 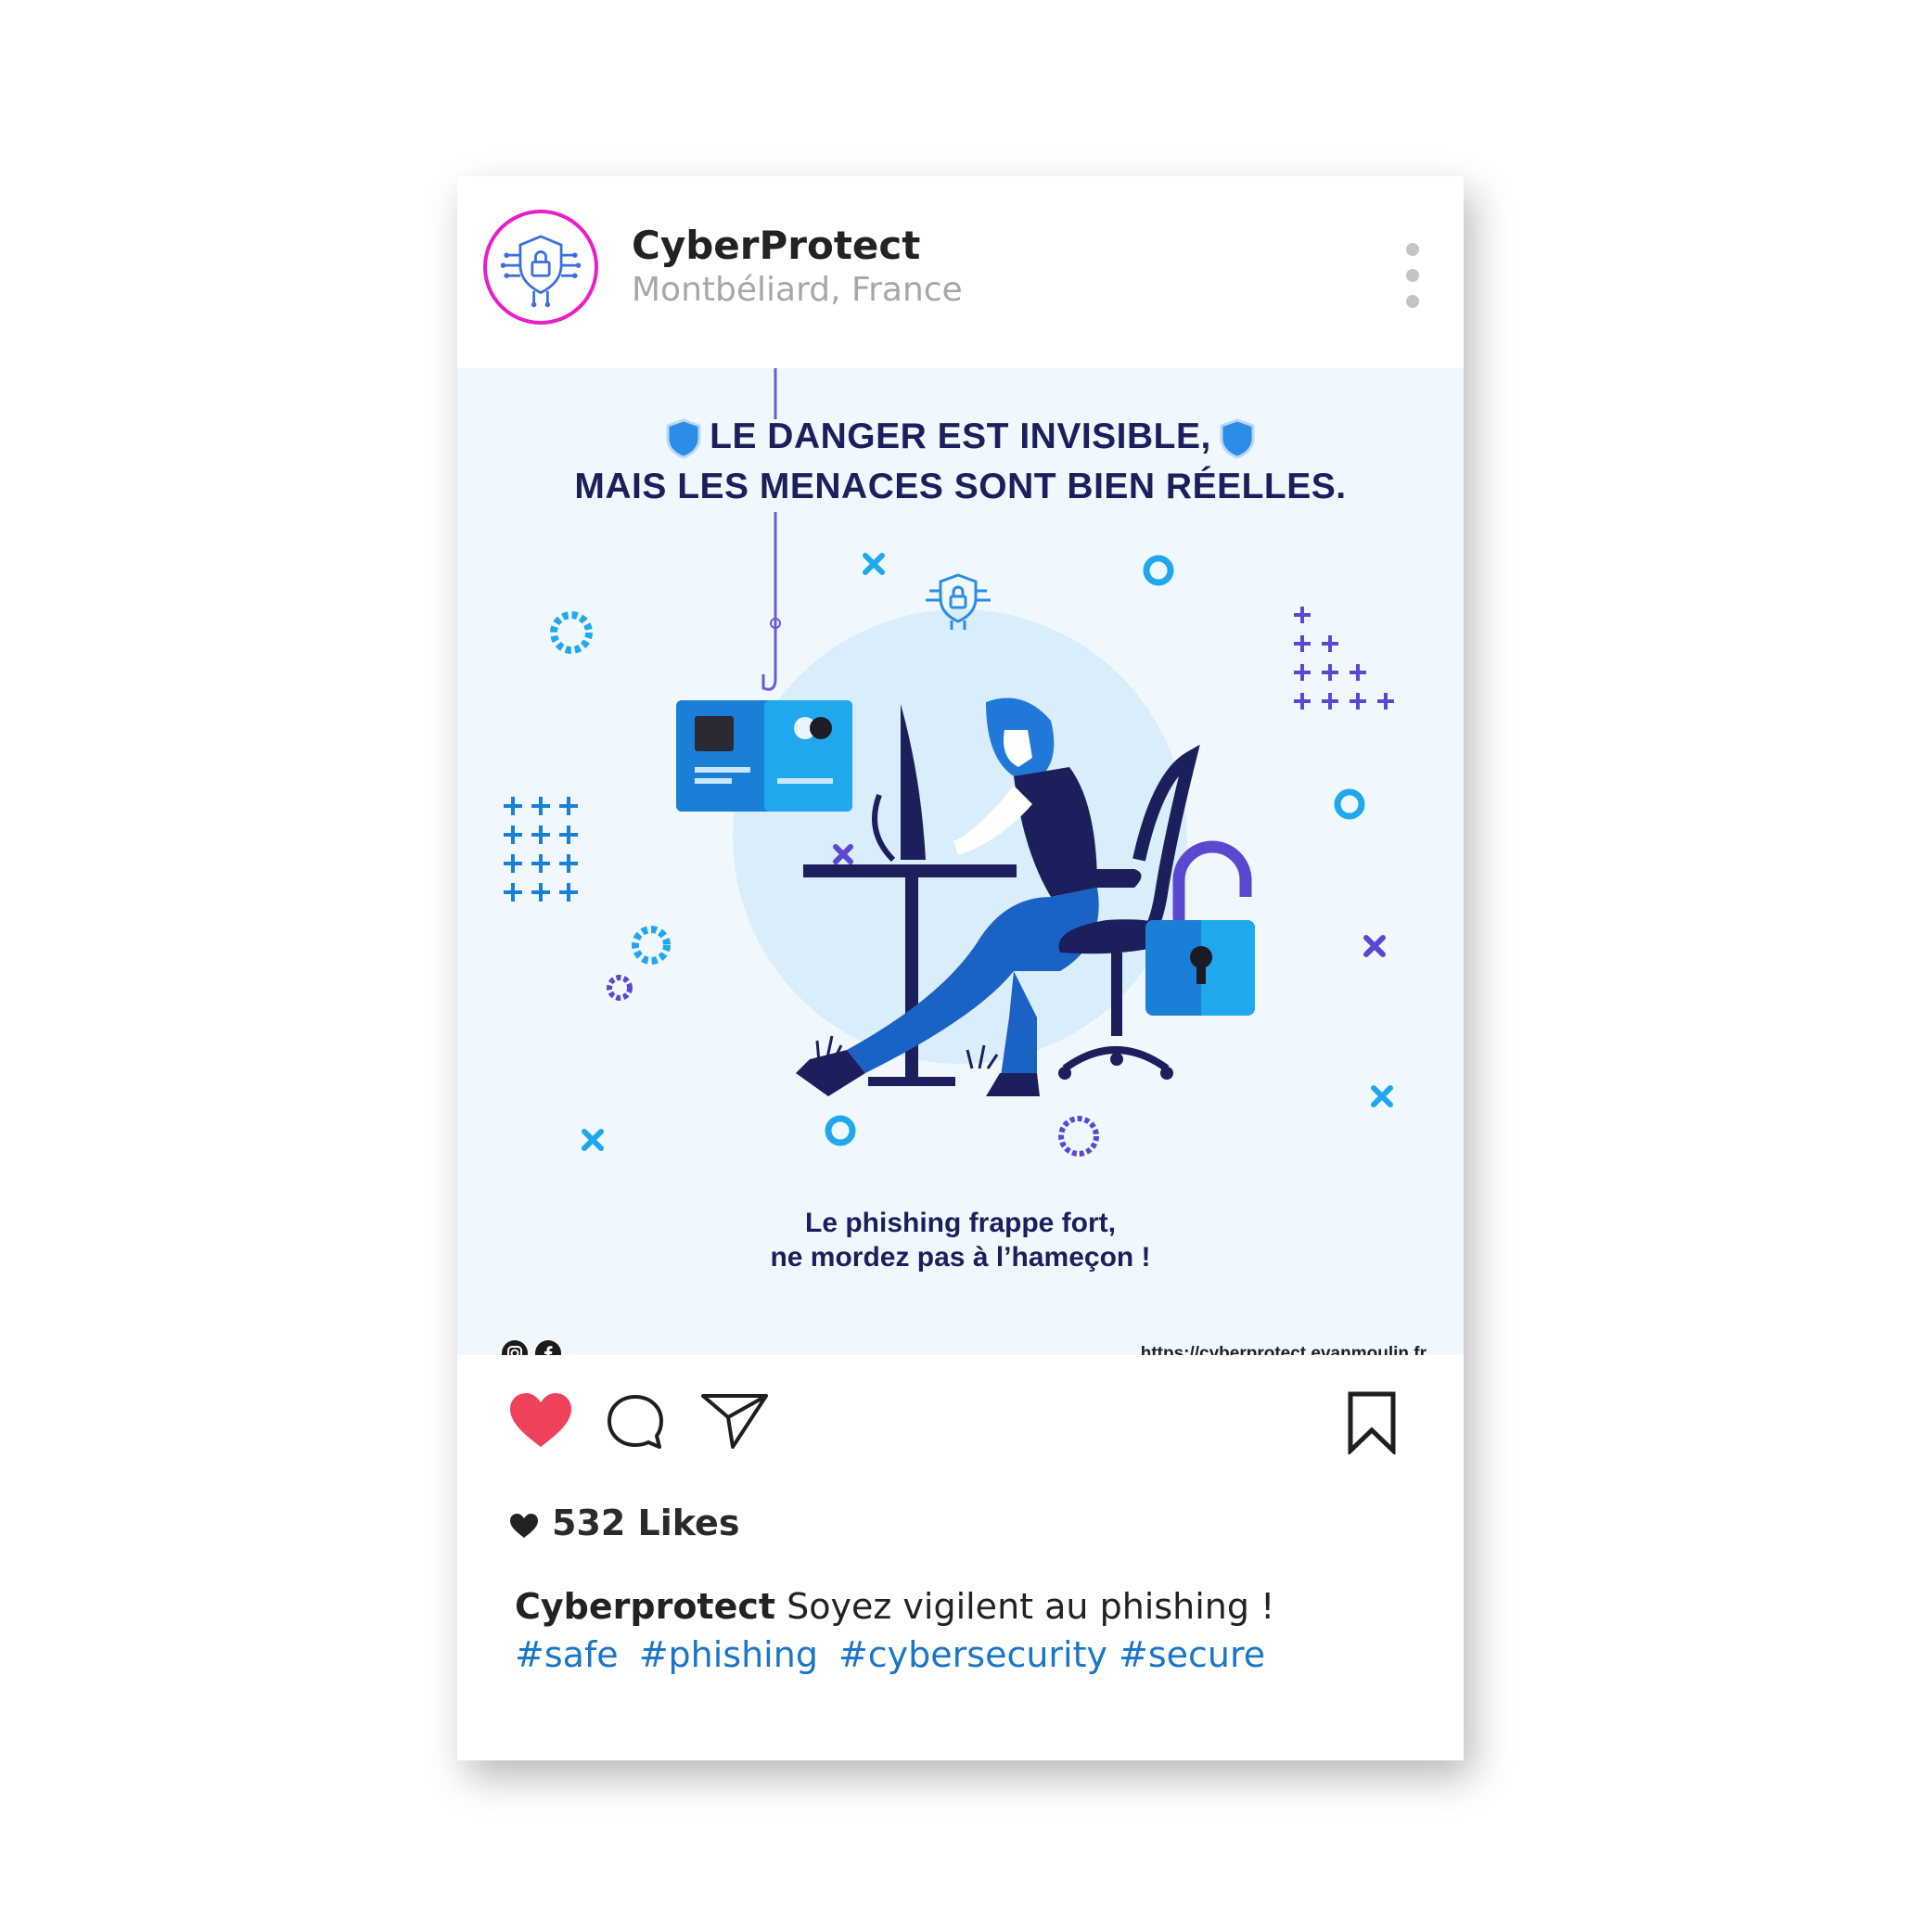 I want to click on instagram-icon, so click(x=515, y=1347).